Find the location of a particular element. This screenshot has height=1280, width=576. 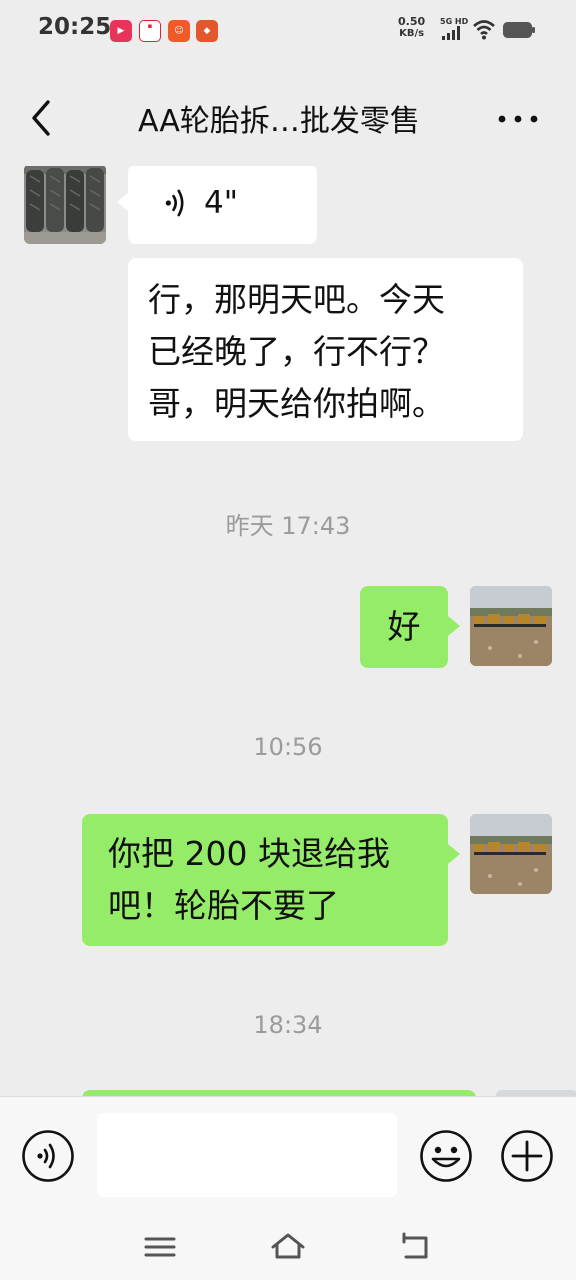

message-line: 吧！轮胎不要了 is located at coordinates (223, 905).